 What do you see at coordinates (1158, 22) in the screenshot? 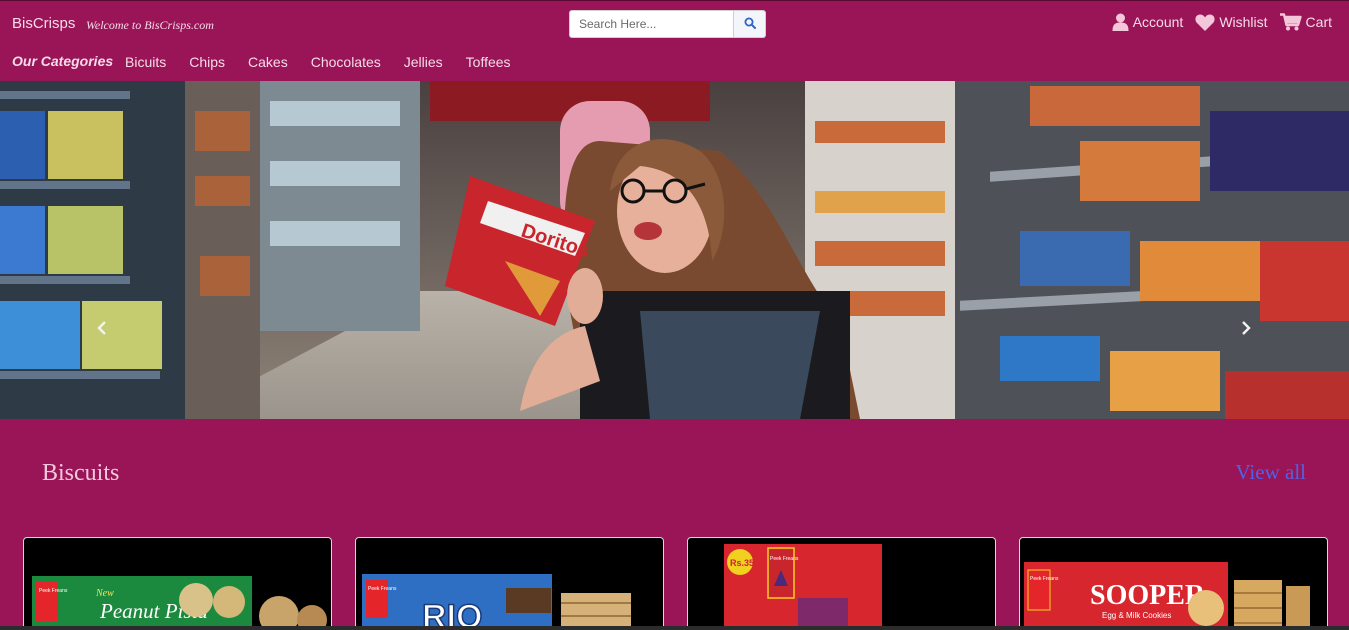
I see `account-label: Account` at bounding box center [1158, 22].